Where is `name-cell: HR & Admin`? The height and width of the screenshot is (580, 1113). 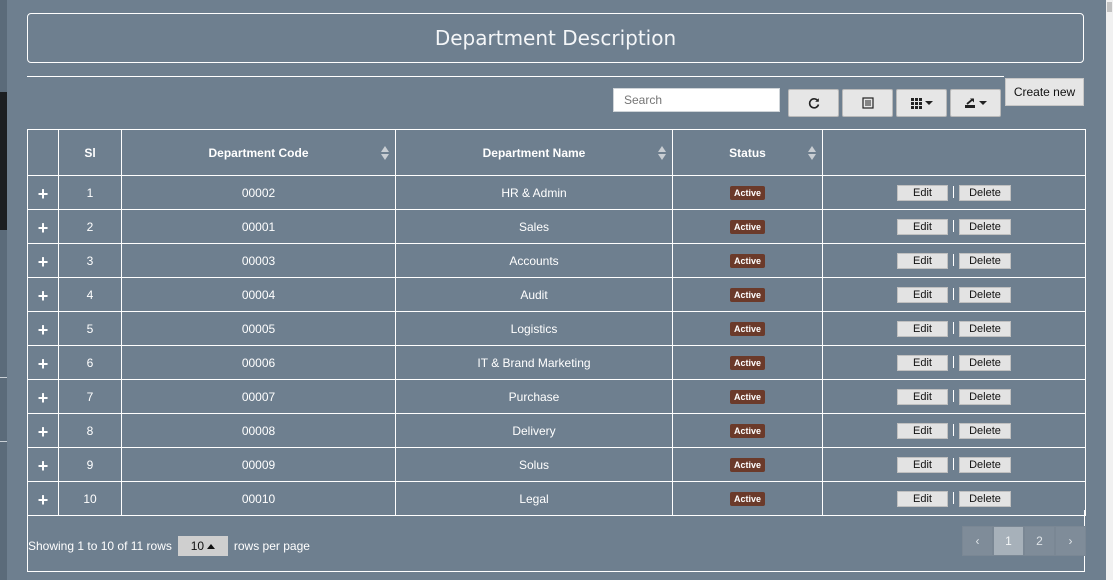 name-cell: HR & Admin is located at coordinates (534, 192).